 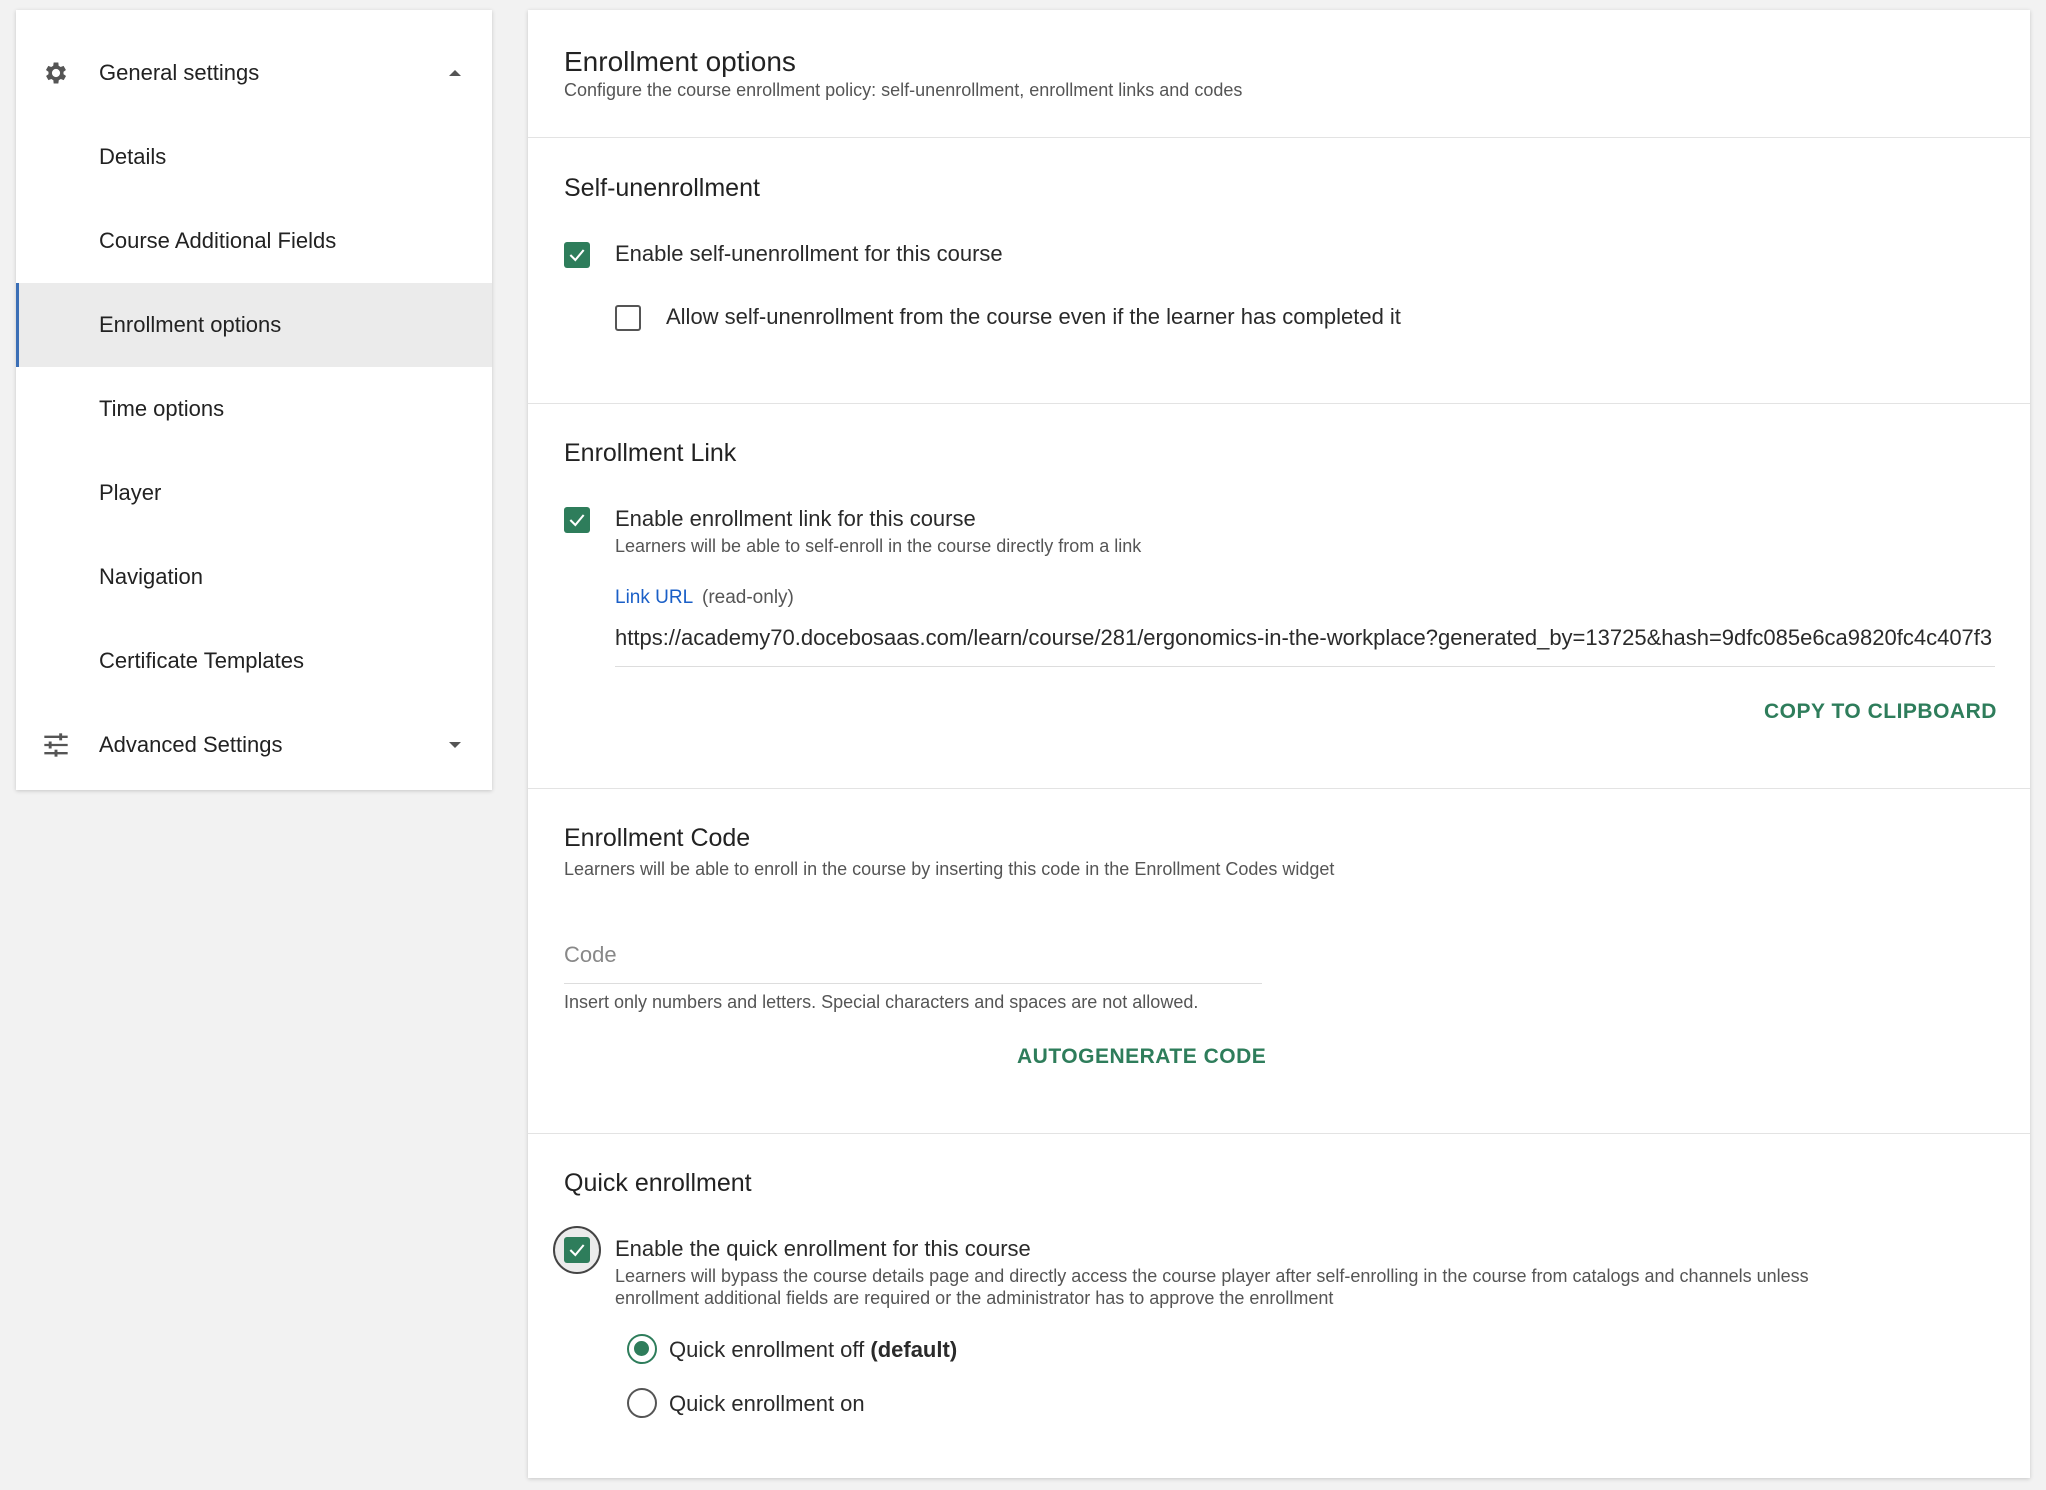 I want to click on link-url-label: Link URL, so click(x=654, y=597).